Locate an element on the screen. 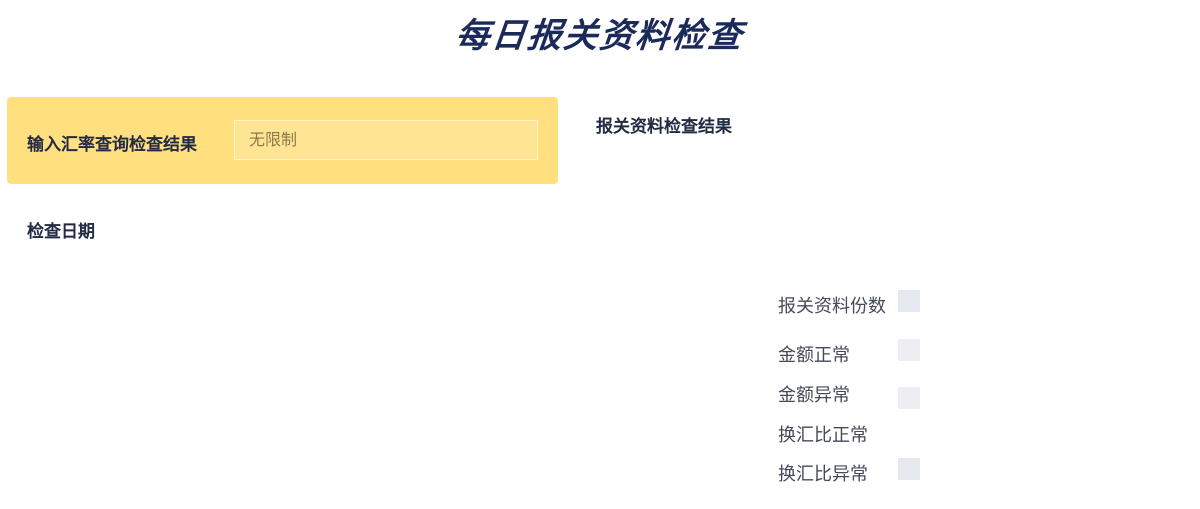 The image size is (1200, 509). filter-panel: 输入汇率查询检查结果 无限制 is located at coordinates (282, 140).